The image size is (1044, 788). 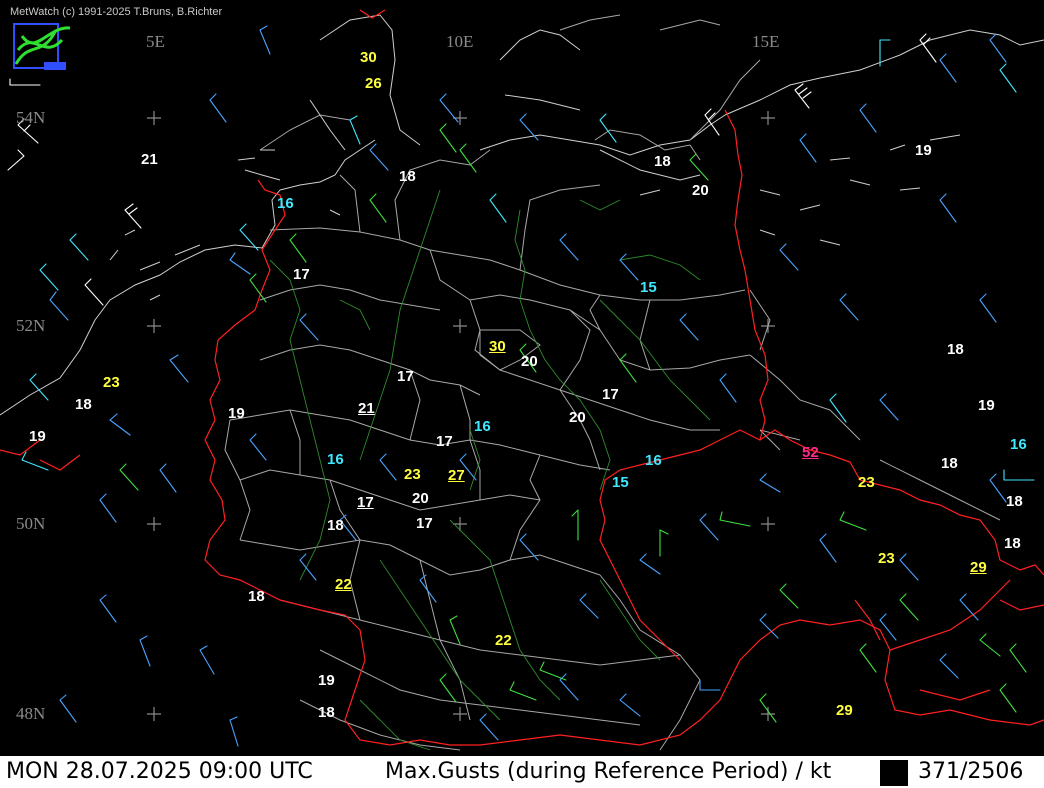 What do you see at coordinates (373, 83) in the screenshot?
I see `gust-value: 26` at bounding box center [373, 83].